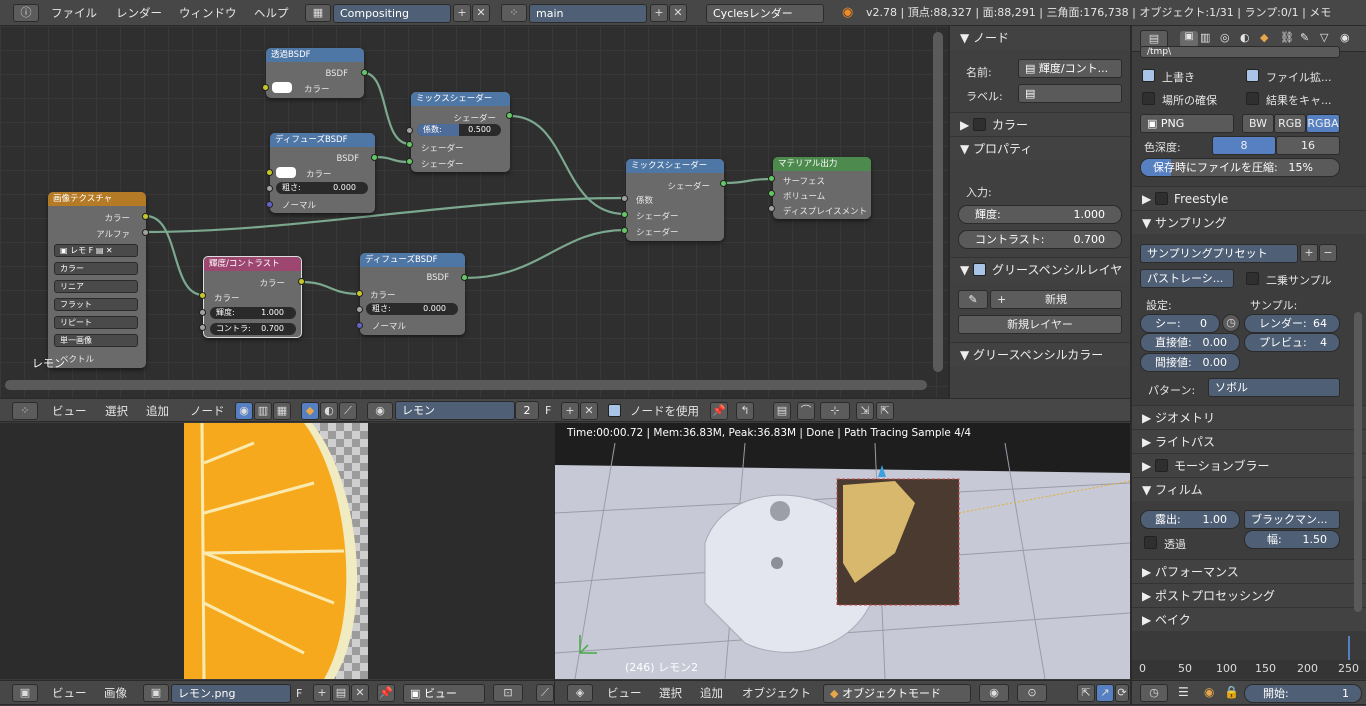 The image size is (1366, 706). Describe the element at coordinates (1323, 123) in the screenshot. I see `color-mode-rgba: RGBA` at that location.